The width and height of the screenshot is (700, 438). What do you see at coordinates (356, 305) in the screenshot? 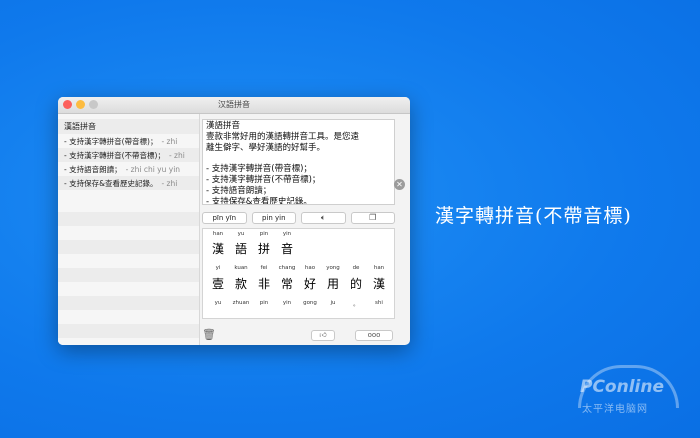
I see `pinyin-syllable: 。` at bounding box center [356, 305].